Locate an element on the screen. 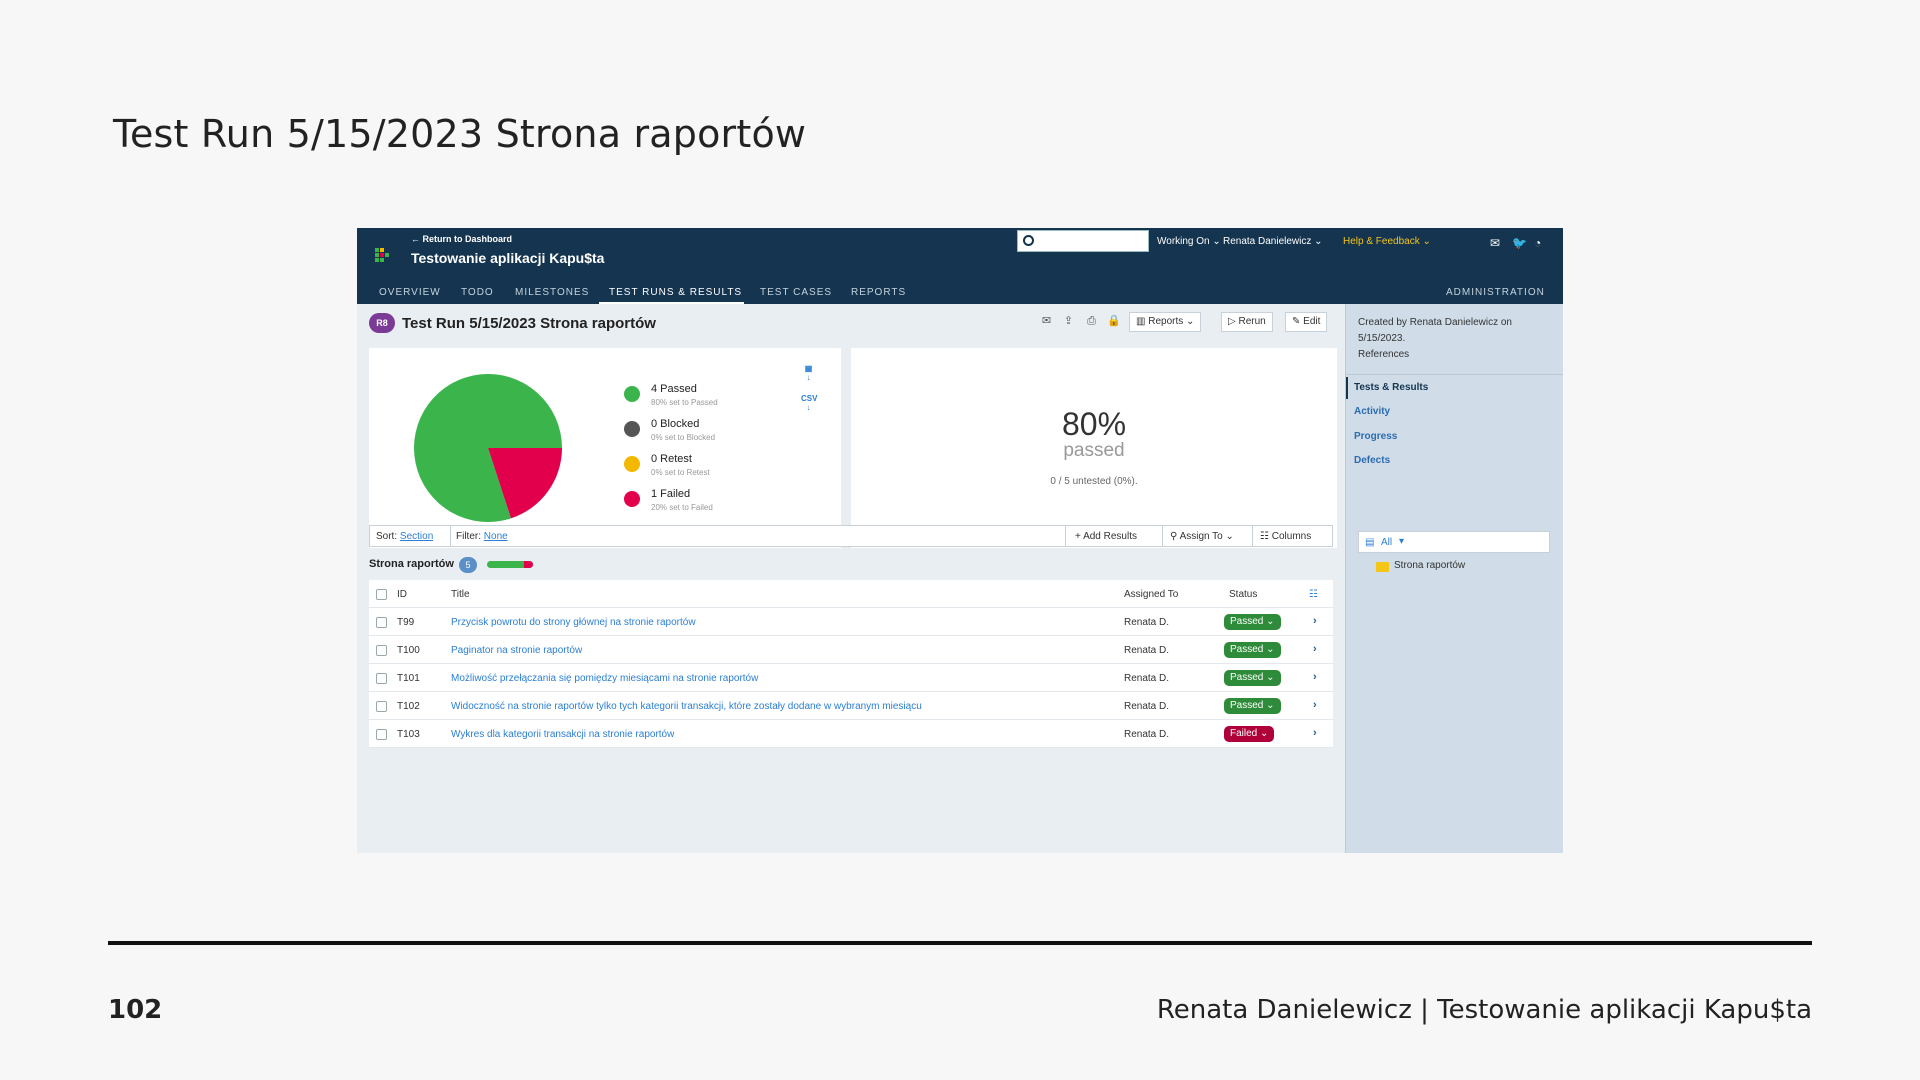  passed-label: passed is located at coordinates (1094, 450).